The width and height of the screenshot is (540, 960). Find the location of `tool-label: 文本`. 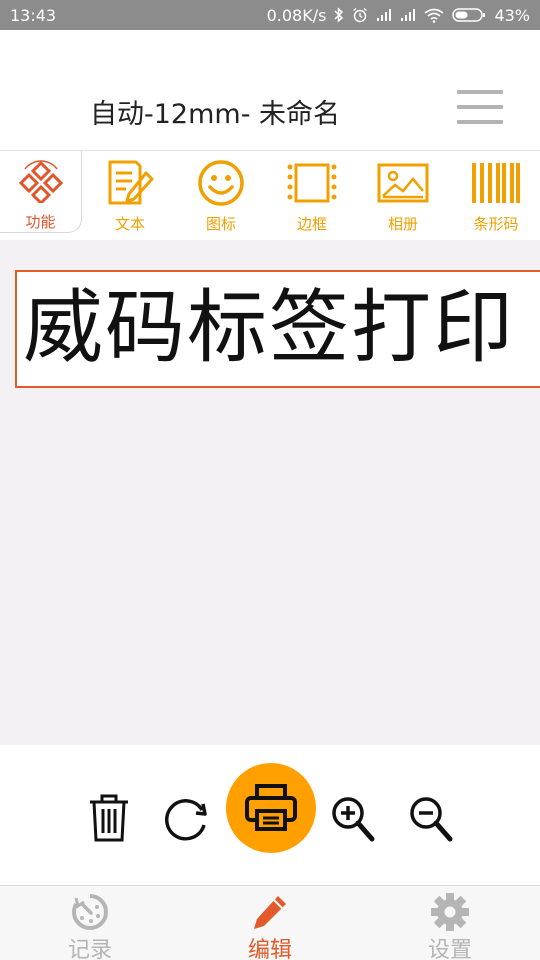

tool-label: 文本 is located at coordinates (129, 224).